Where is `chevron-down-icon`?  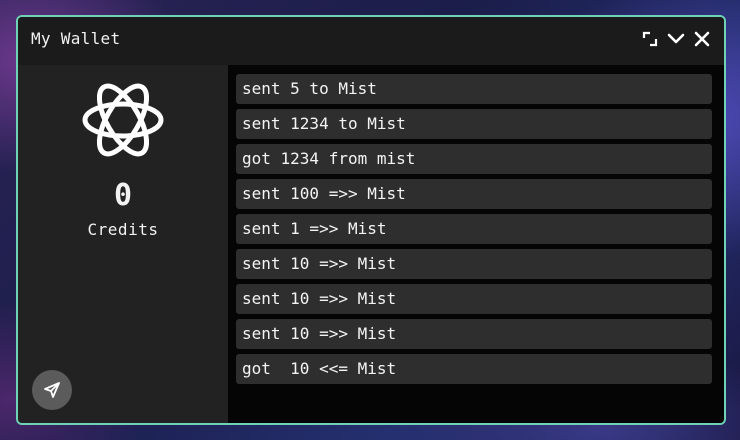 chevron-down-icon is located at coordinates (676, 38).